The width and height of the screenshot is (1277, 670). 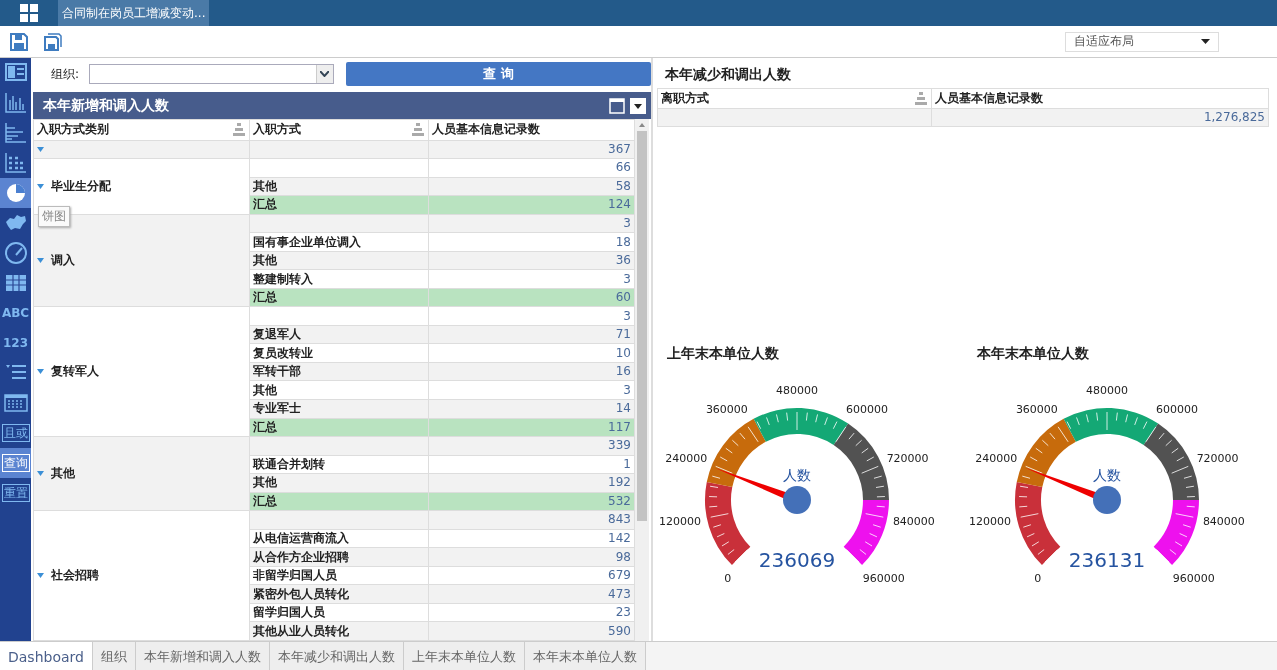 What do you see at coordinates (54, 216) in the screenshot?
I see `tooltip: 饼图` at bounding box center [54, 216].